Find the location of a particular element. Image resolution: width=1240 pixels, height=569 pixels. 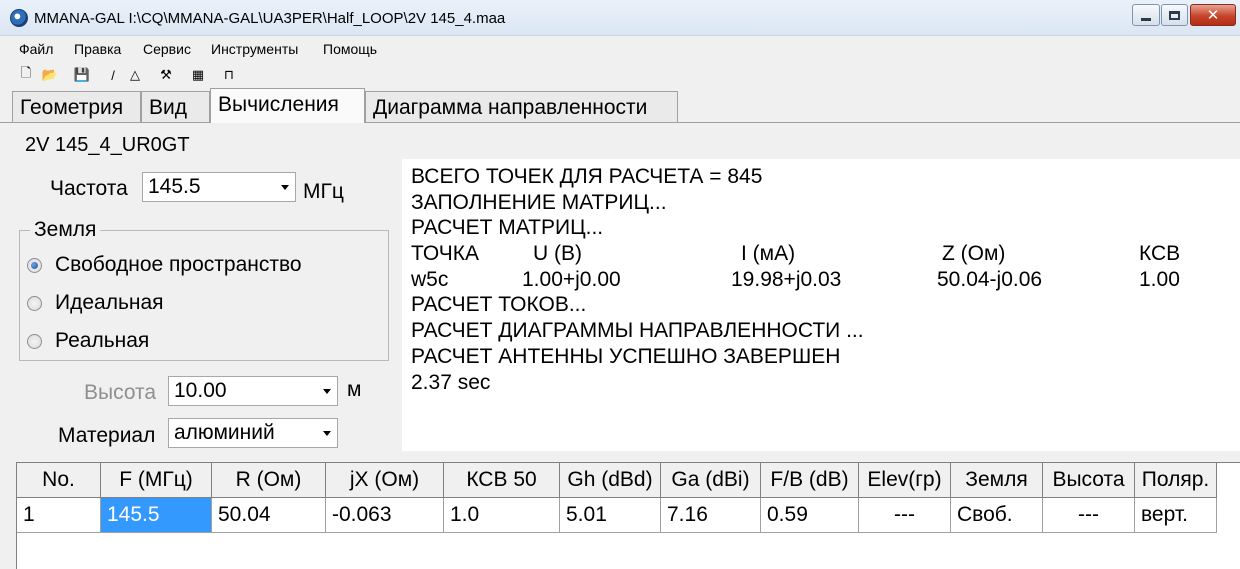

minimize-button is located at coordinates (1146, 15).